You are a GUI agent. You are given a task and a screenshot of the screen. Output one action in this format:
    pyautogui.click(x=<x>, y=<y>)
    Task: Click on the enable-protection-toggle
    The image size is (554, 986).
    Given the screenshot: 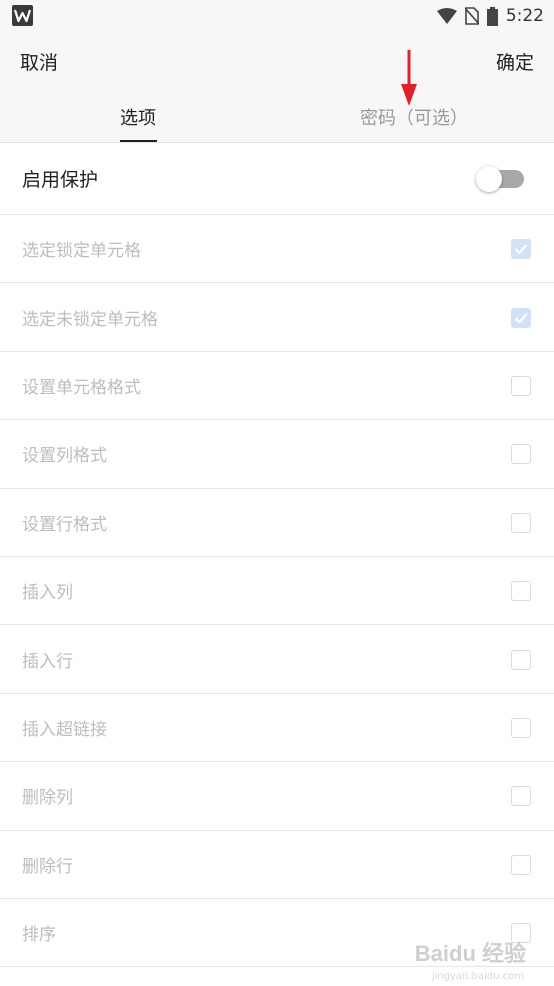 What is the action you would take?
    pyautogui.click(x=500, y=179)
    